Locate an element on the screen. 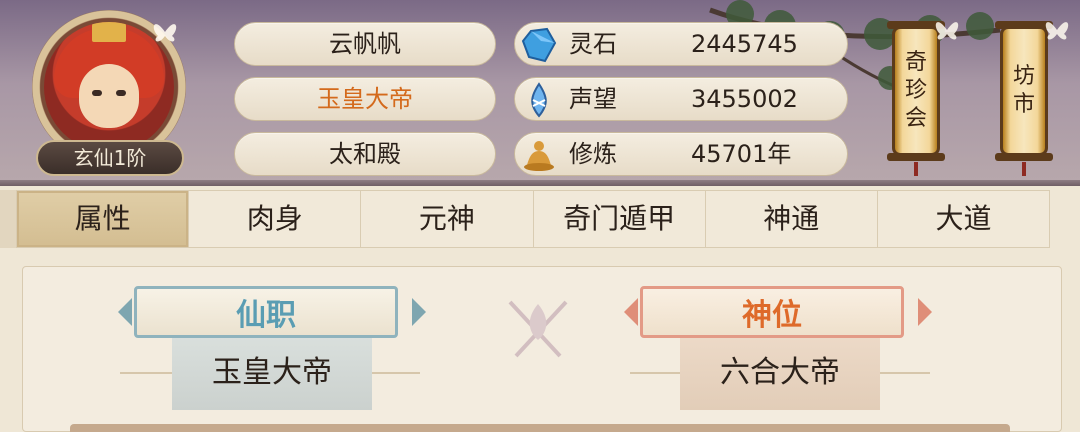 The height and width of the screenshot is (432, 1080). shenwei-right-ornament is located at coordinates (925, 312).